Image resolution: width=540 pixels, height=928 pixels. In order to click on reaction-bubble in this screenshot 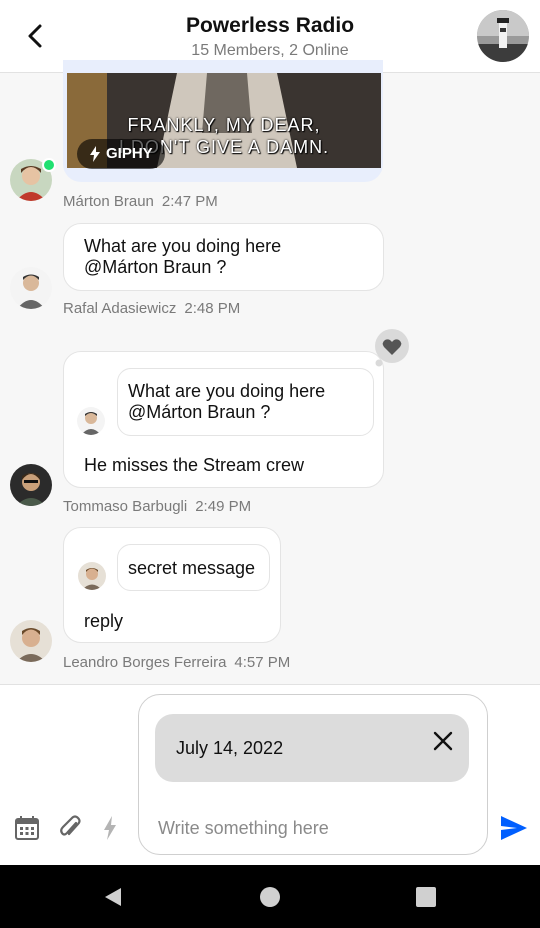, I will do `click(392, 348)`.